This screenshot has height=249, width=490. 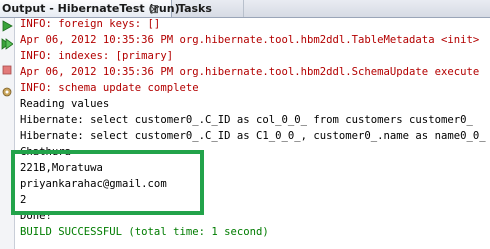 What do you see at coordinates (7, 70) in the screenshot?
I see `stop-icon` at bounding box center [7, 70].